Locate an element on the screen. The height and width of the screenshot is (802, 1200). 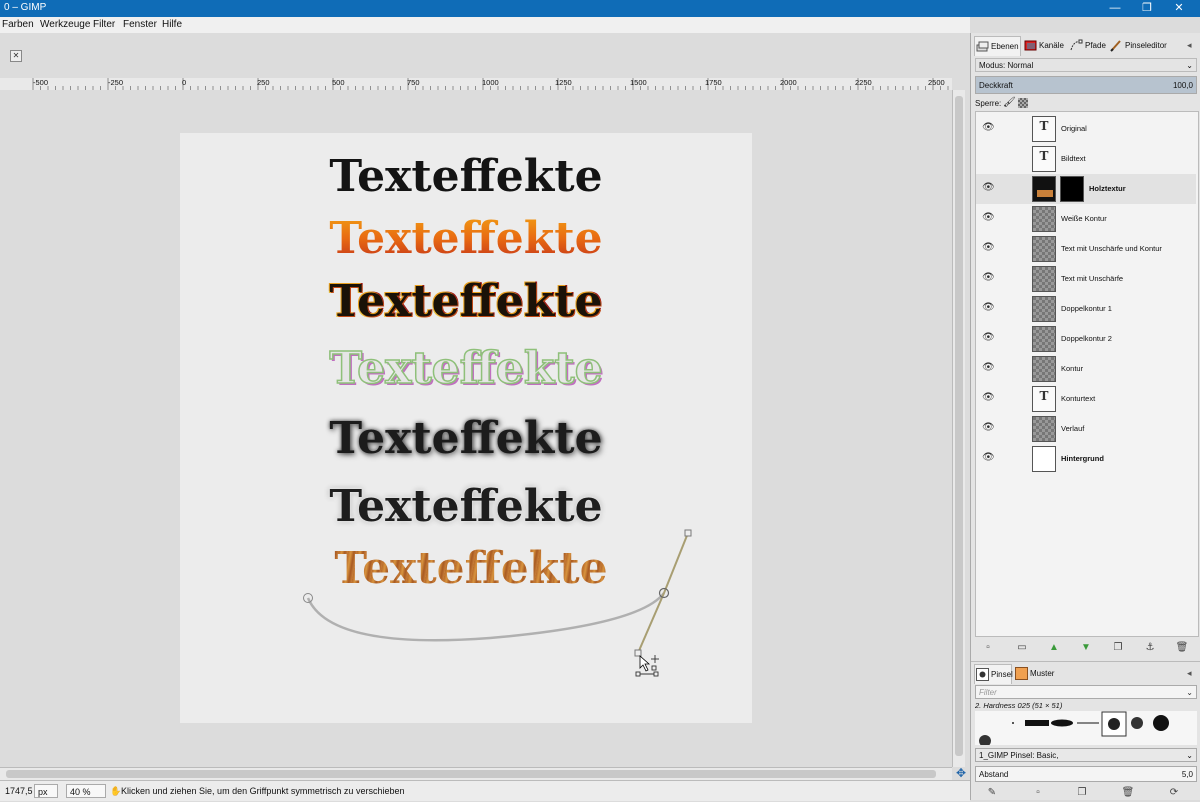
path-curve is located at coordinates (485, 617).